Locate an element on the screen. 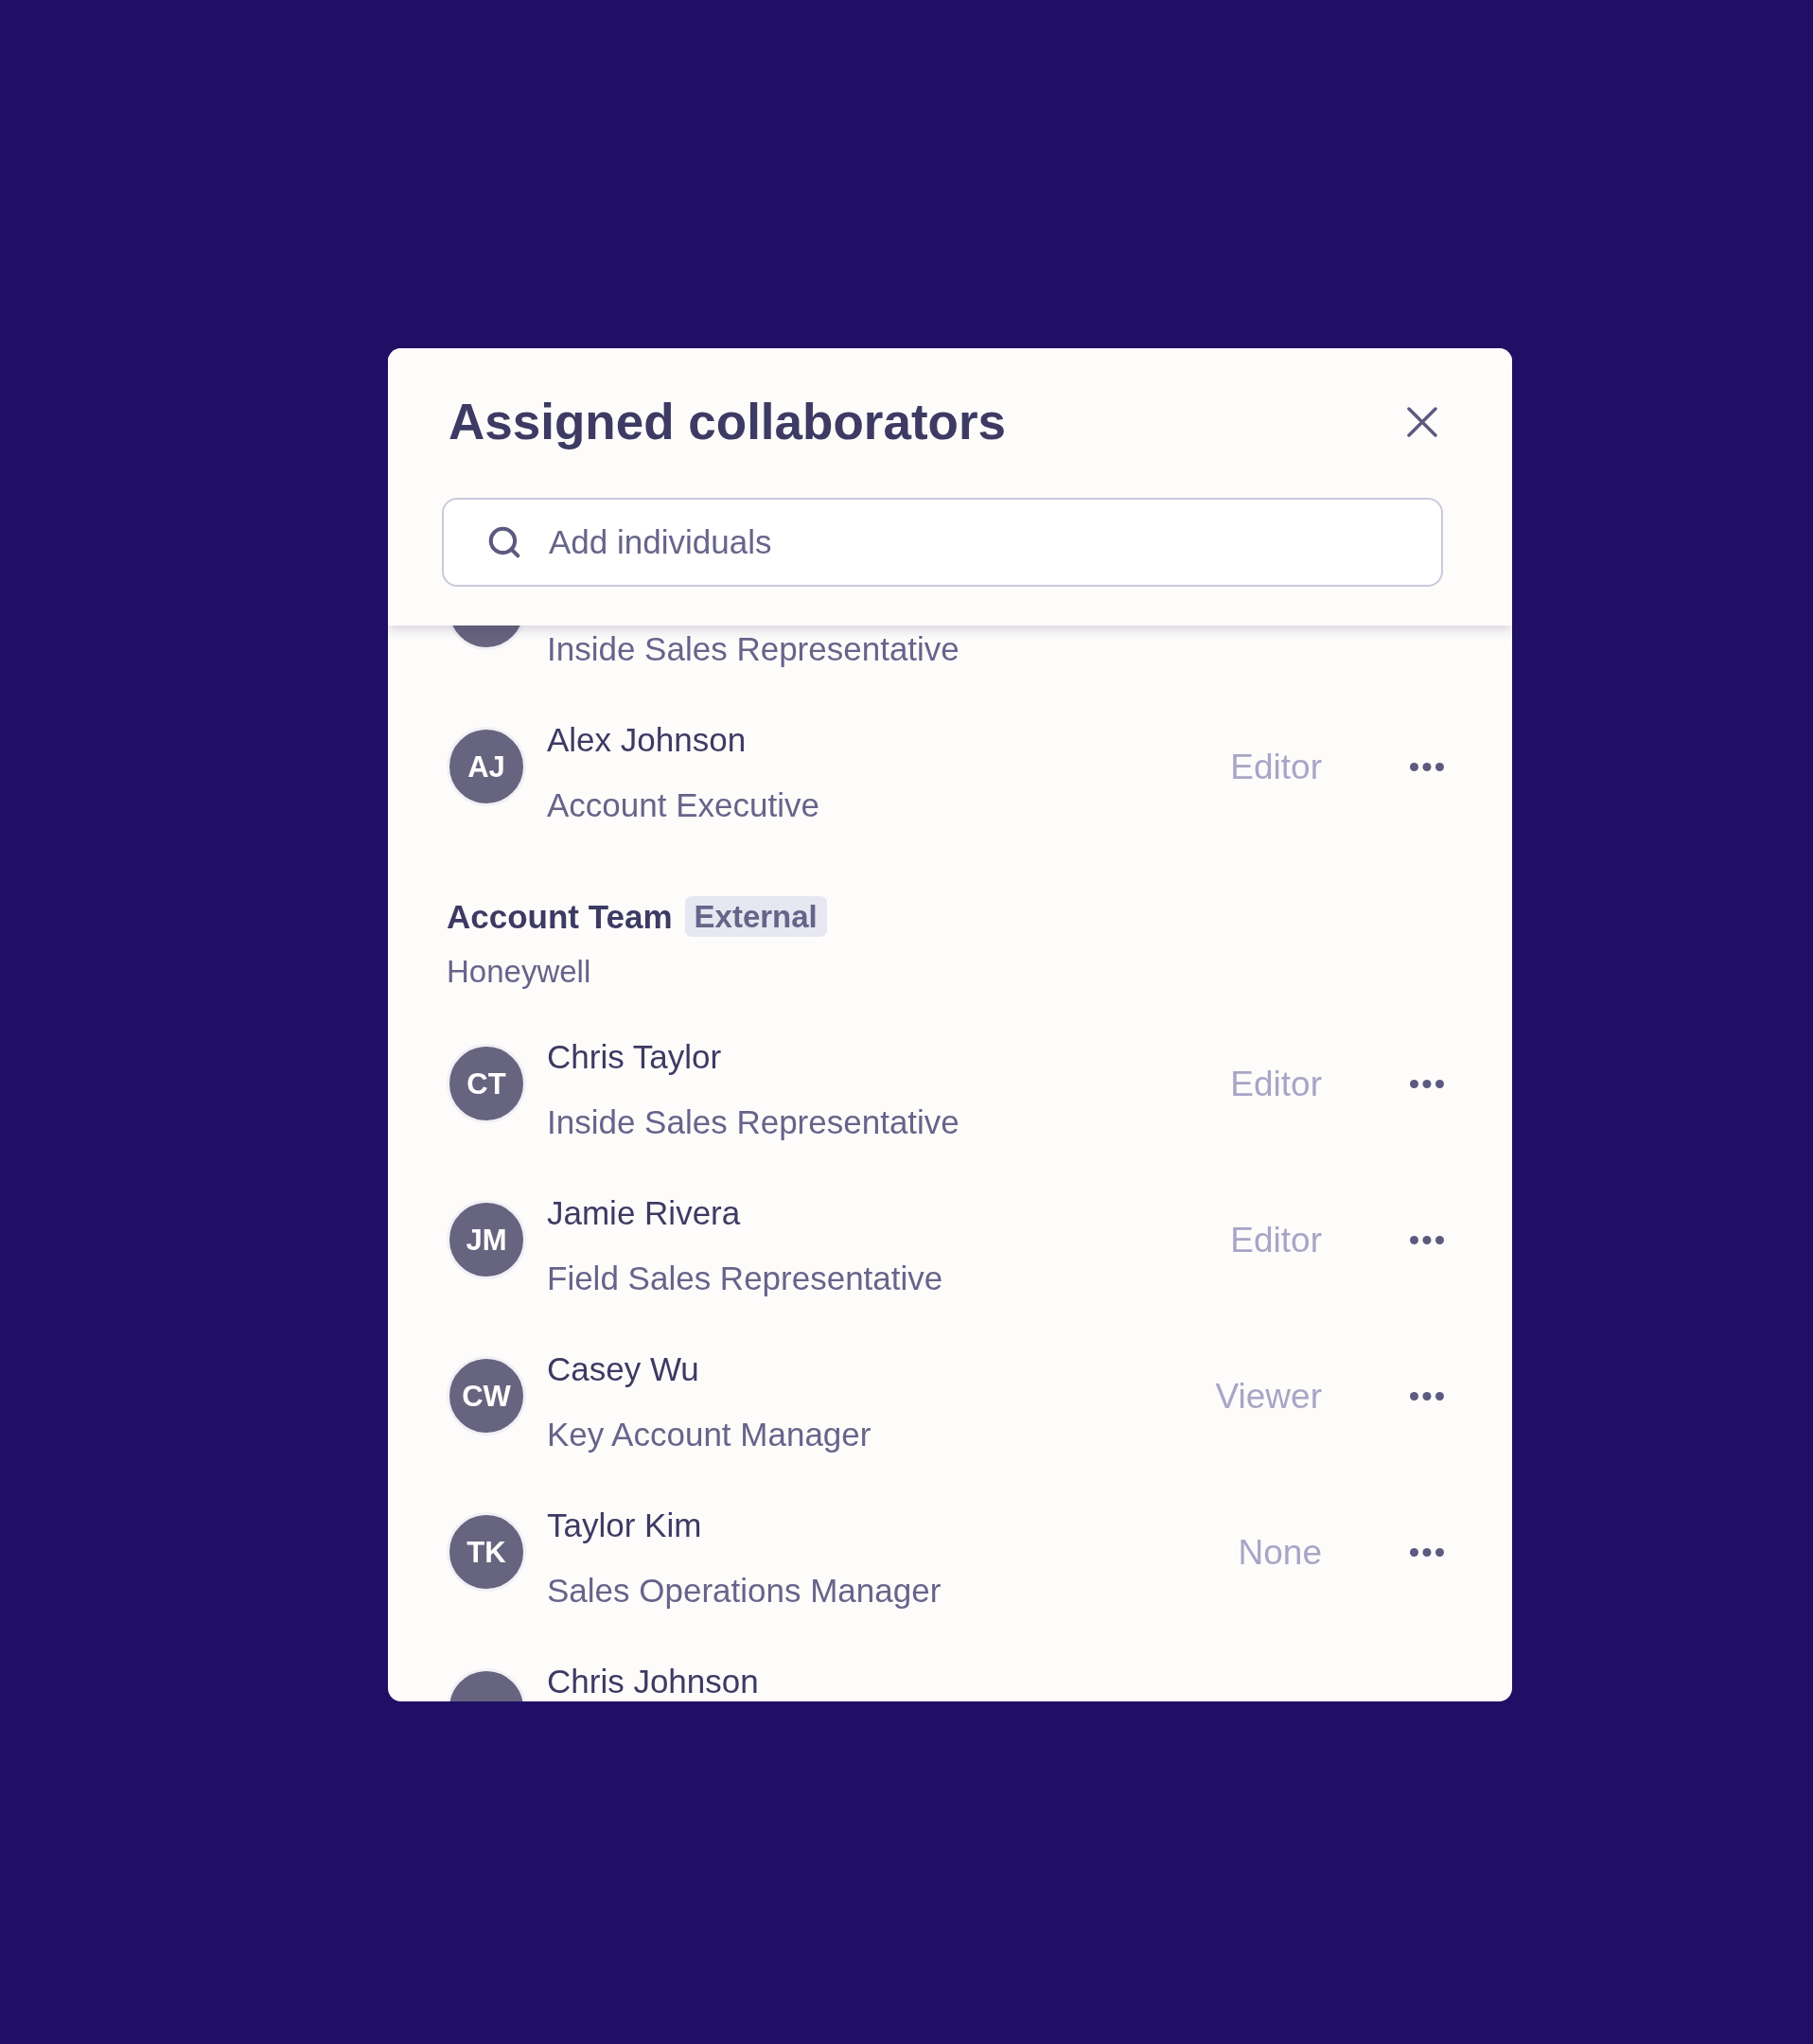  member-name: Alex Johnson is located at coordinates (647, 740).